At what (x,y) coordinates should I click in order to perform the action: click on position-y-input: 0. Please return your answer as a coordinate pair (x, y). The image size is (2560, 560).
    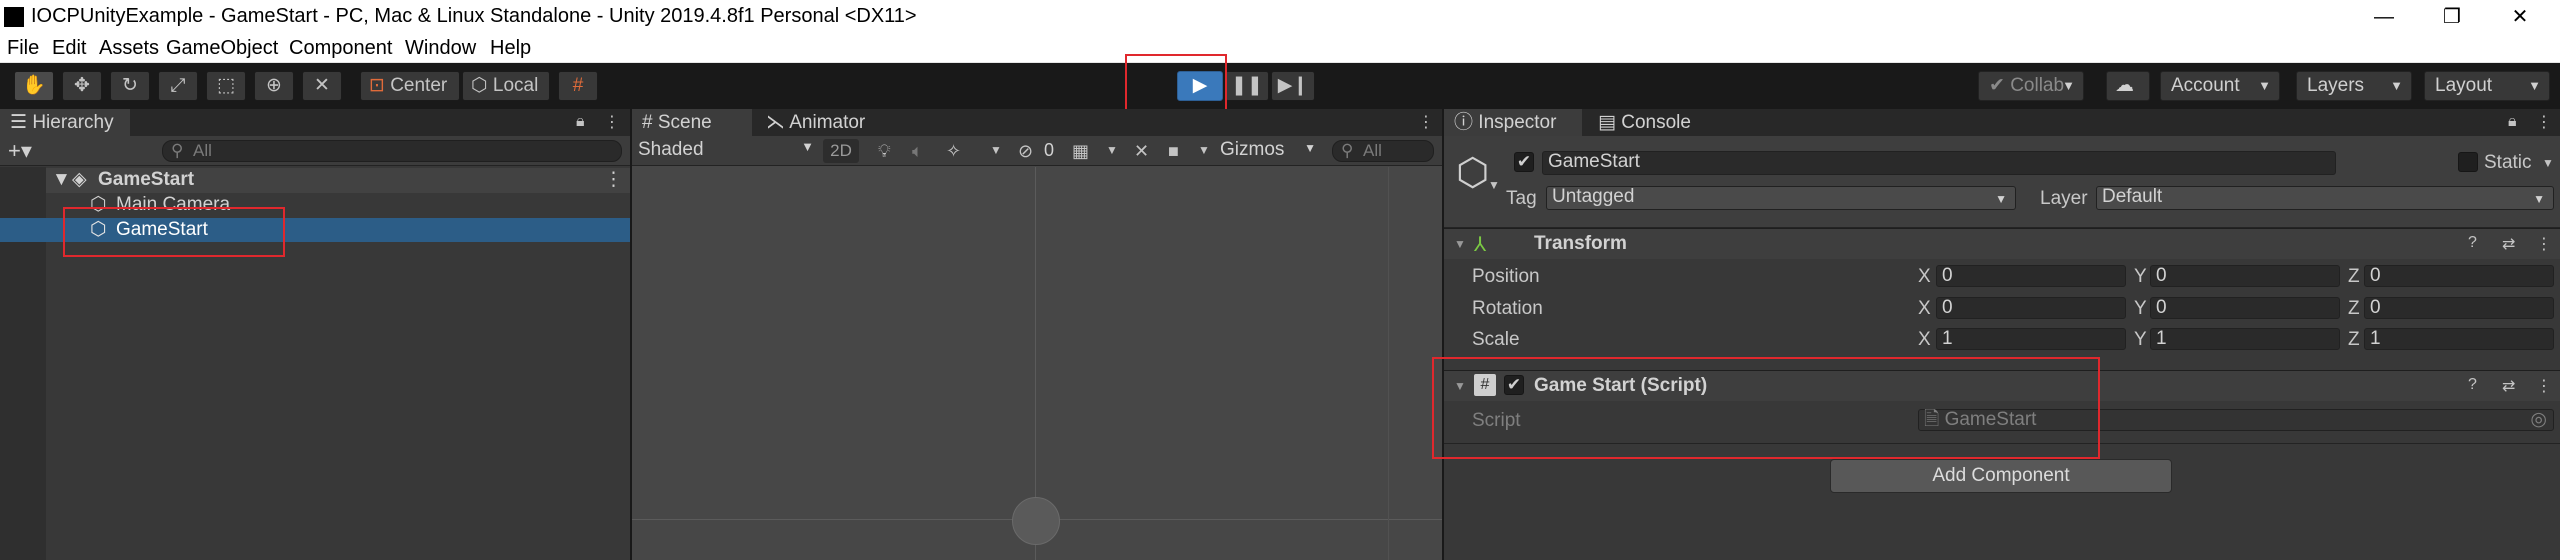
    Looking at the image, I should click on (2245, 276).